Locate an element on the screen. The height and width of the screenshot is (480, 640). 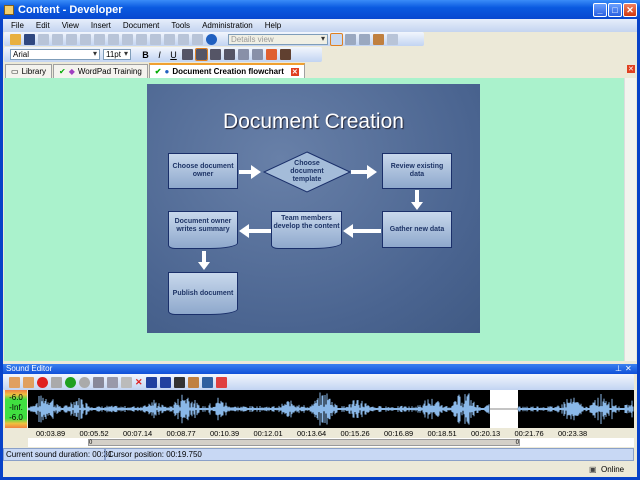
close-tab-icon: ✕ is located at coordinates (294, 71).